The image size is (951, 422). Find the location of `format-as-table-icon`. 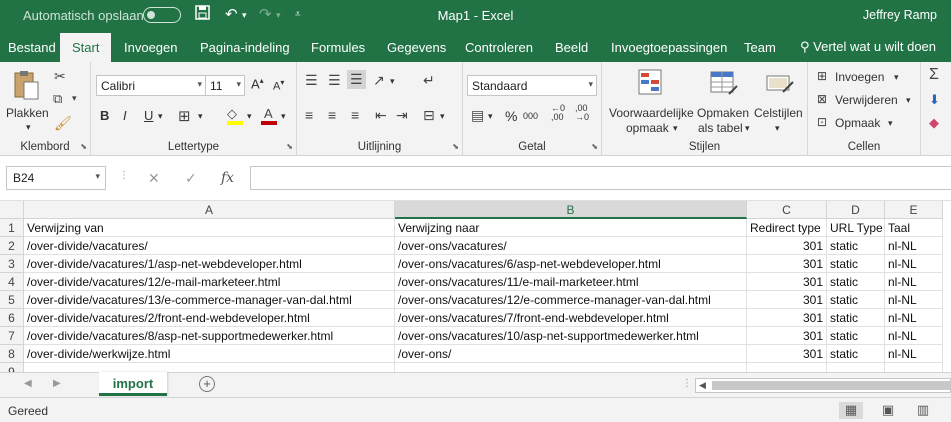

format-as-table-icon is located at coordinates (724, 83).